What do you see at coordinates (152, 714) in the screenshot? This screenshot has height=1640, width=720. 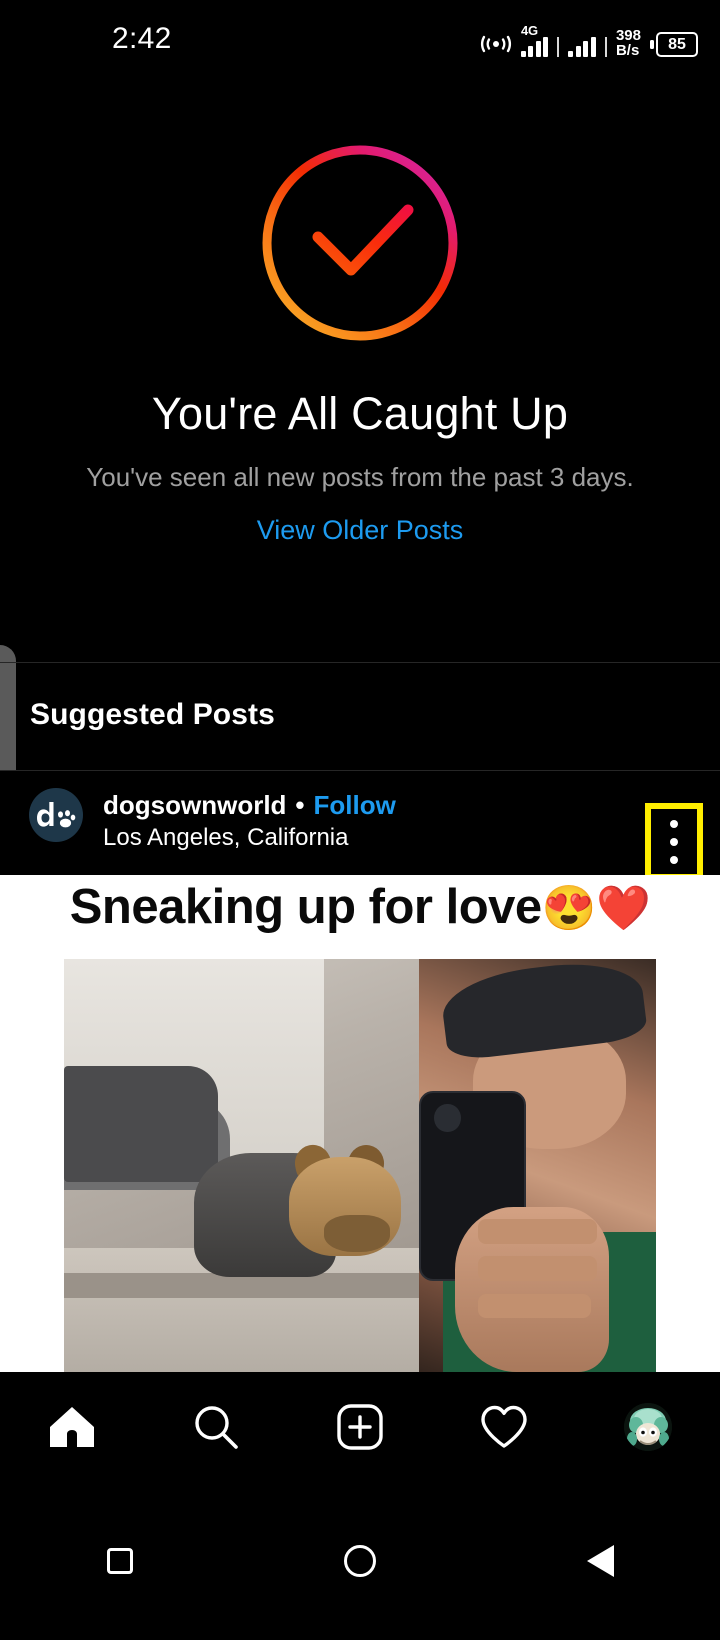 I see `suggested-posts-title: Suggested Posts` at bounding box center [152, 714].